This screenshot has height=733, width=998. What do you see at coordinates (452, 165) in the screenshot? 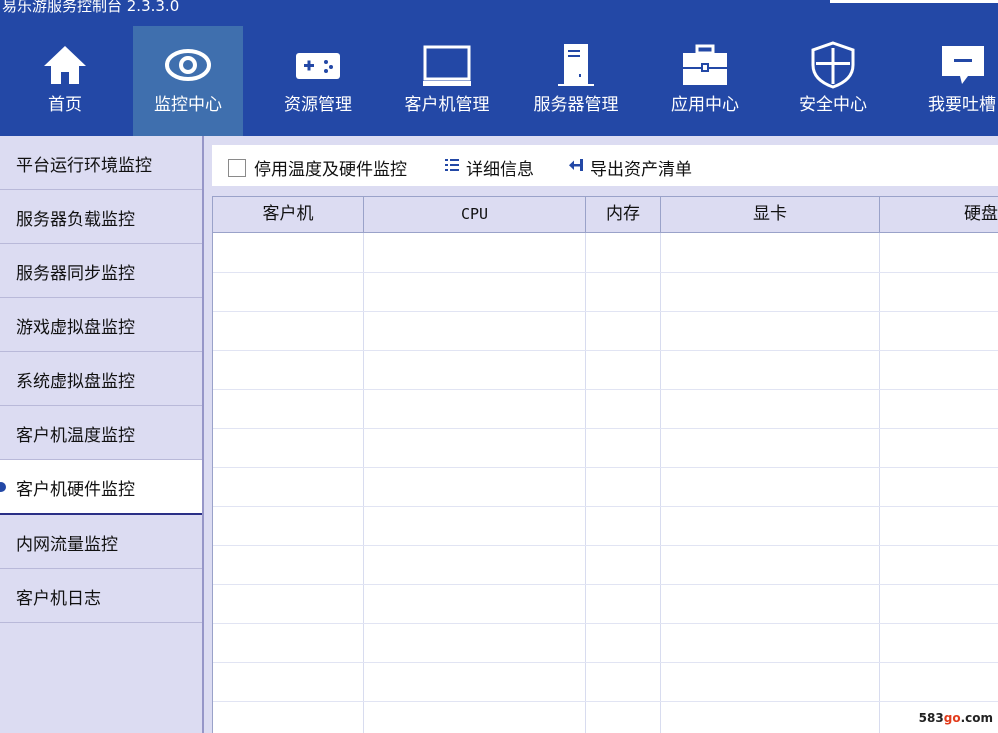
I see `list-icon` at bounding box center [452, 165].